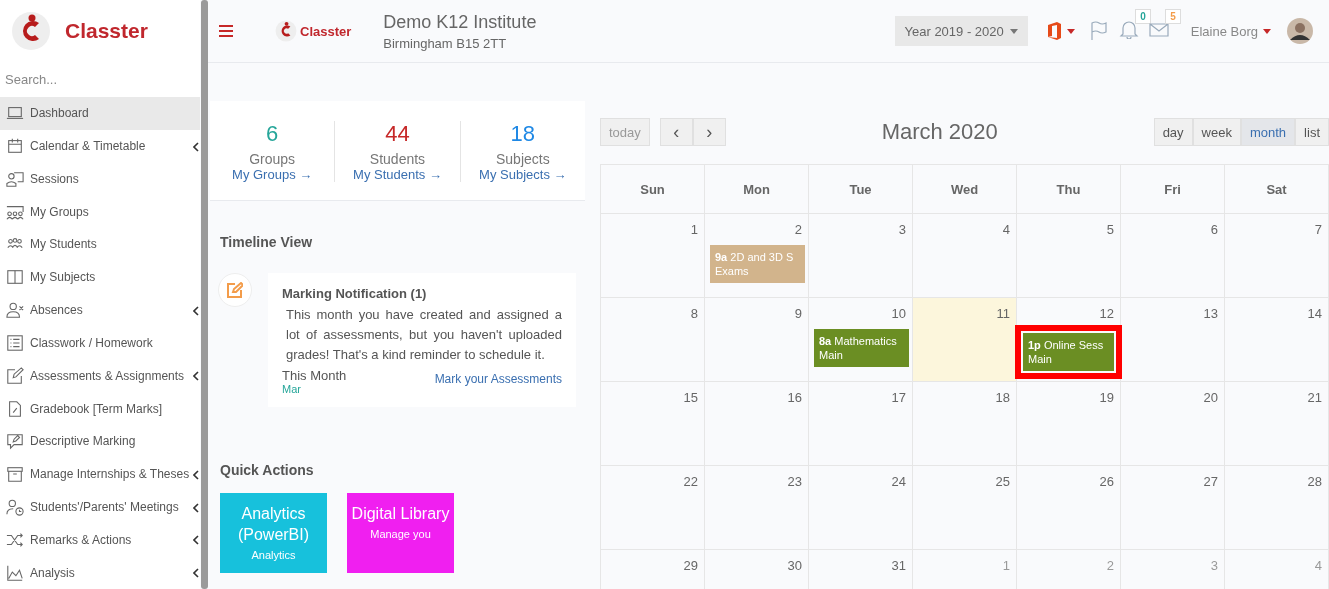  Describe the element at coordinates (1143, 16) in the screenshot. I see `notification-count: 0` at that location.